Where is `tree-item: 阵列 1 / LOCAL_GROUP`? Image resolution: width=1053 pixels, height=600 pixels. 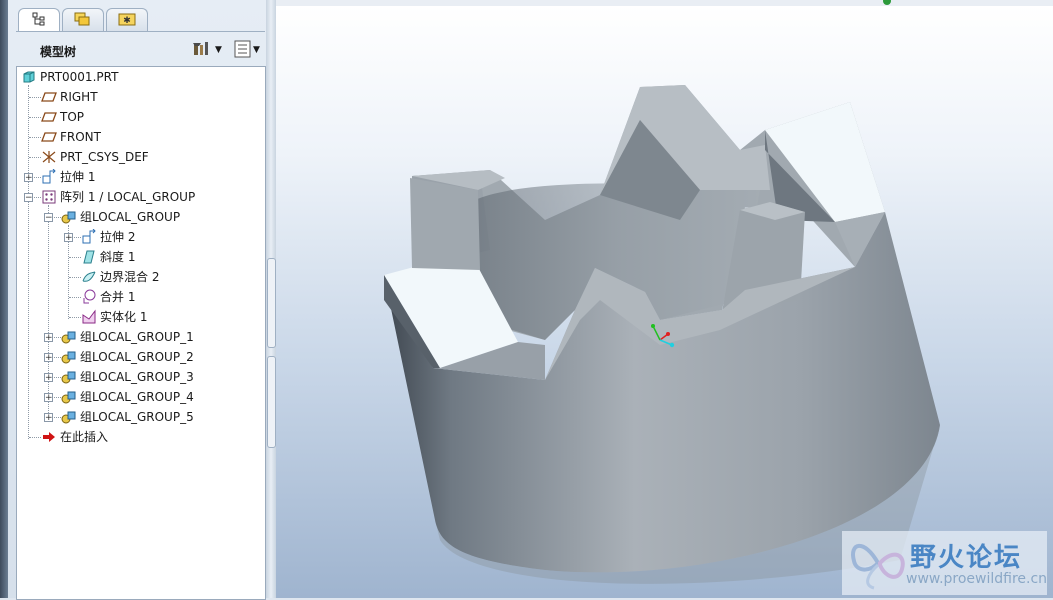
tree-item: 阵列 1 / LOCAL_GROUP is located at coordinates (118, 197).